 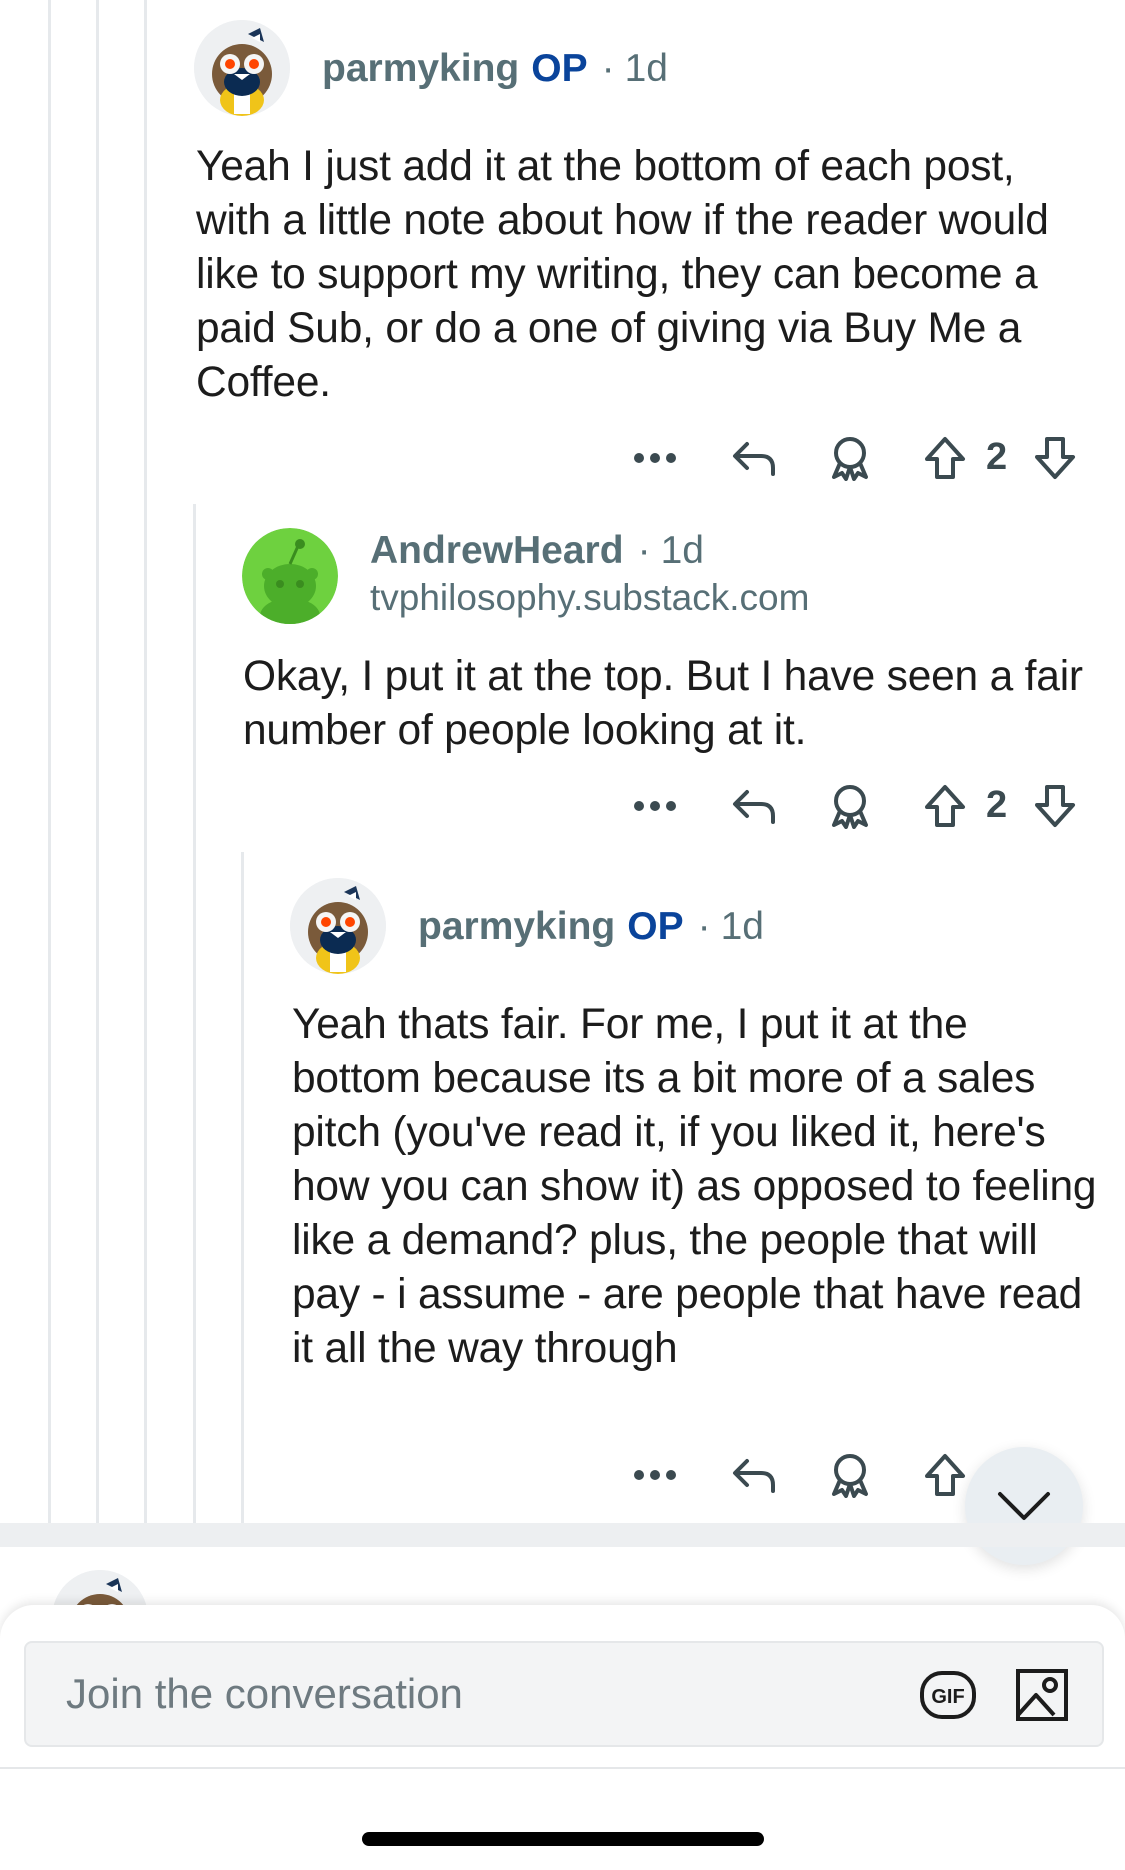 I want to click on comment-input-placeholder: Join the conversation, so click(x=264, y=1693).